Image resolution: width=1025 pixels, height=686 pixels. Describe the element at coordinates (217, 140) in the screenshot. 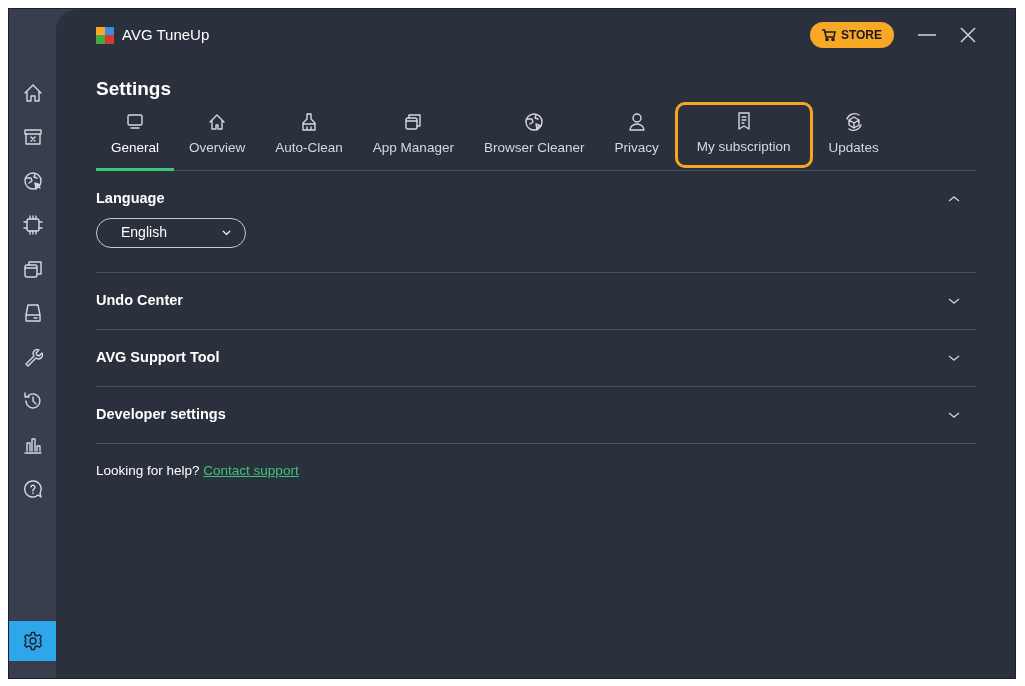

I see `settings-tab: Overview` at that location.